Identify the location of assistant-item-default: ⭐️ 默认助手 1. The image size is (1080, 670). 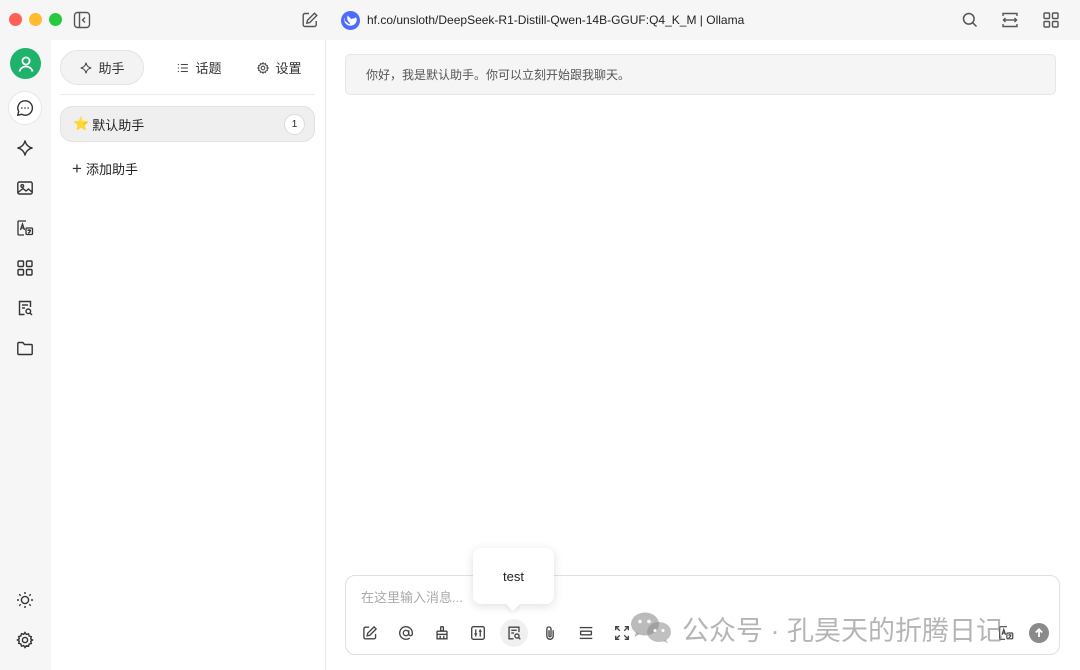
(187, 124).